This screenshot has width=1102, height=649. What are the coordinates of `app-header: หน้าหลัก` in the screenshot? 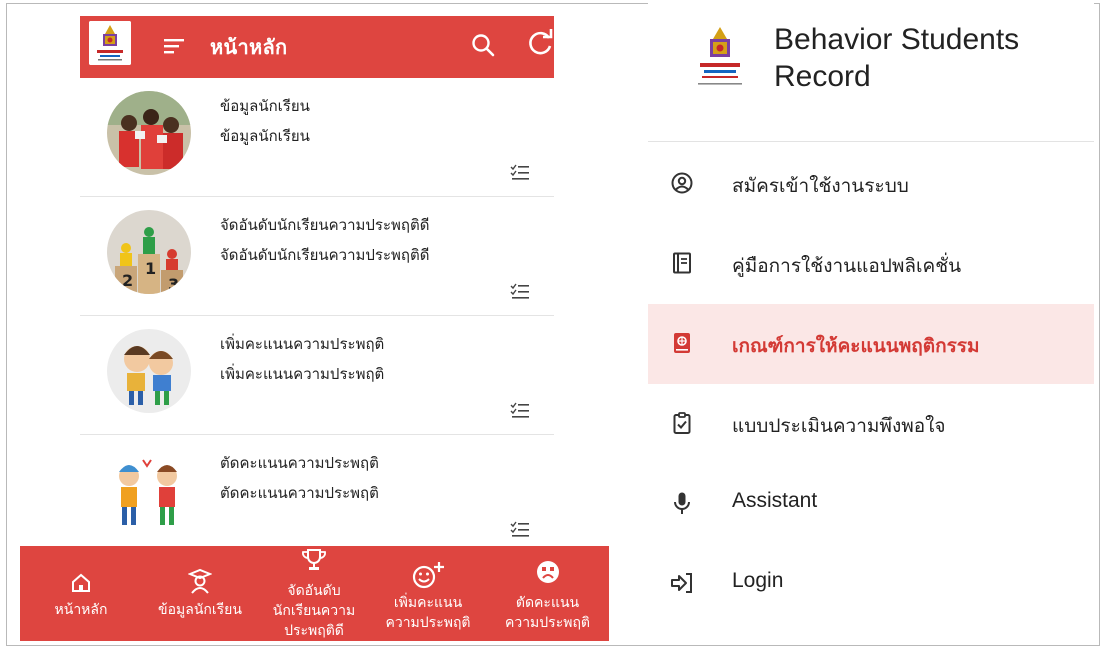 It's located at (317, 47).